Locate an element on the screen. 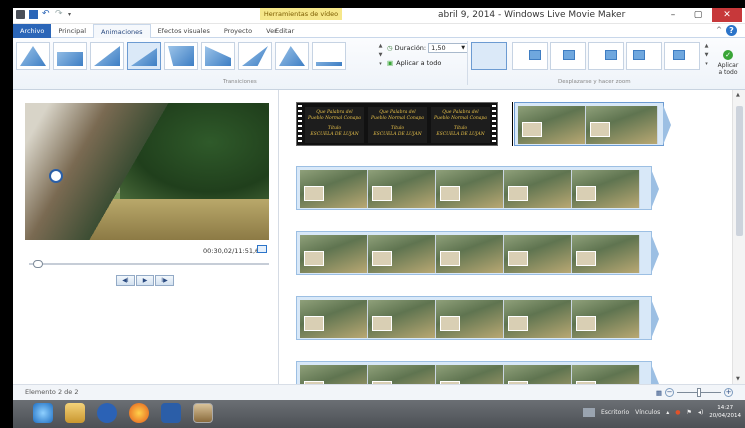  zoom-in-button: + is located at coordinates (728, 392).